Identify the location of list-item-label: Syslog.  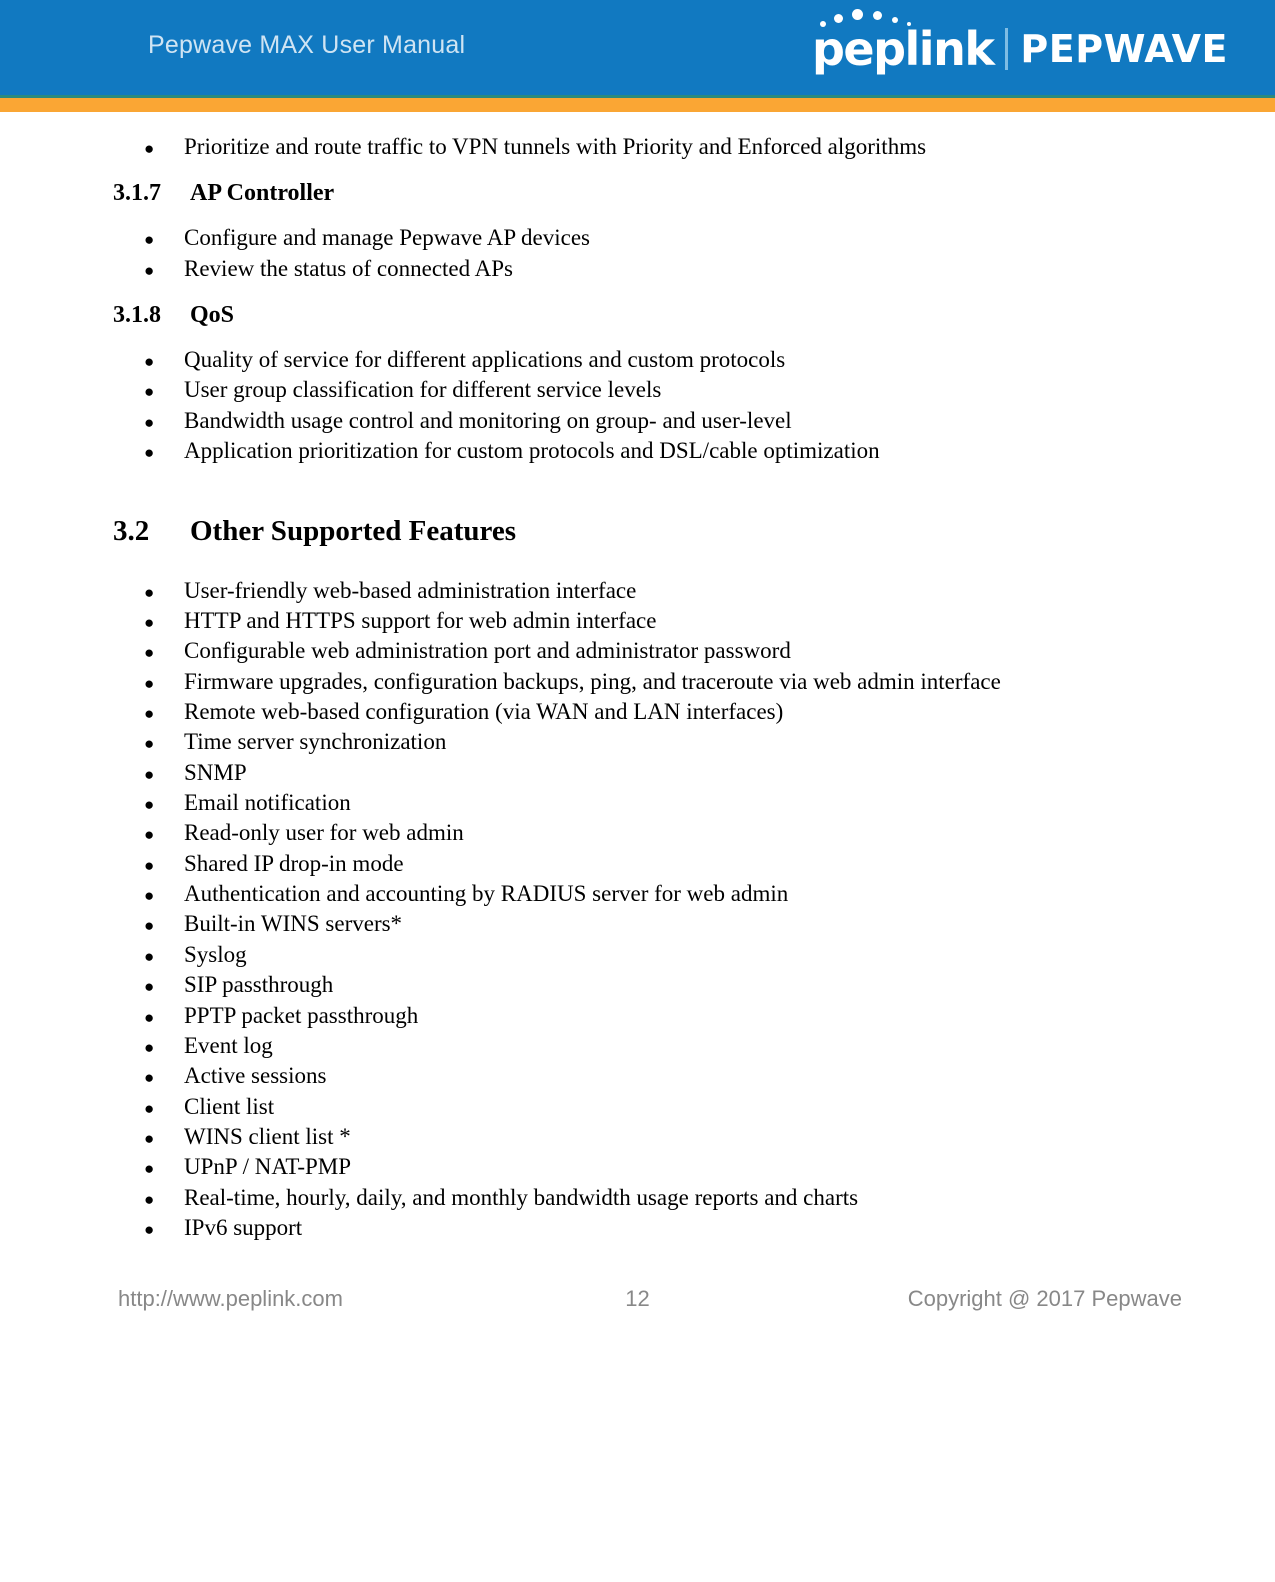
(215, 954).